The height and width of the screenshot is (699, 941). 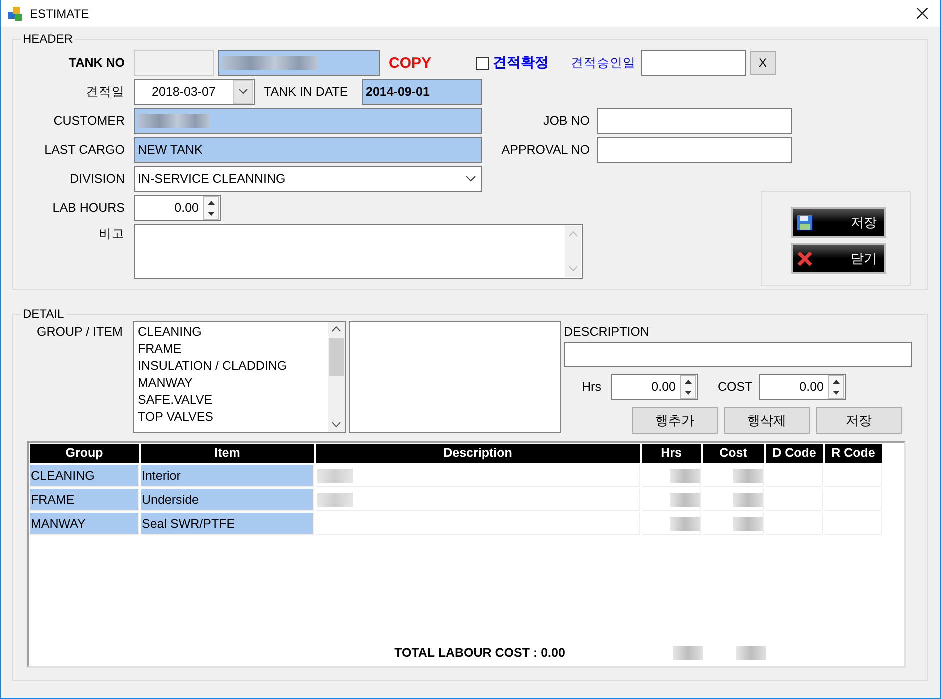 I want to click on scroll-thumb, so click(x=336, y=357).